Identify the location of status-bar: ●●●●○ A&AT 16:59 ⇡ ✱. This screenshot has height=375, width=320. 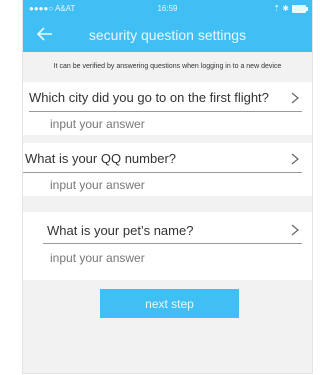
(167, 9).